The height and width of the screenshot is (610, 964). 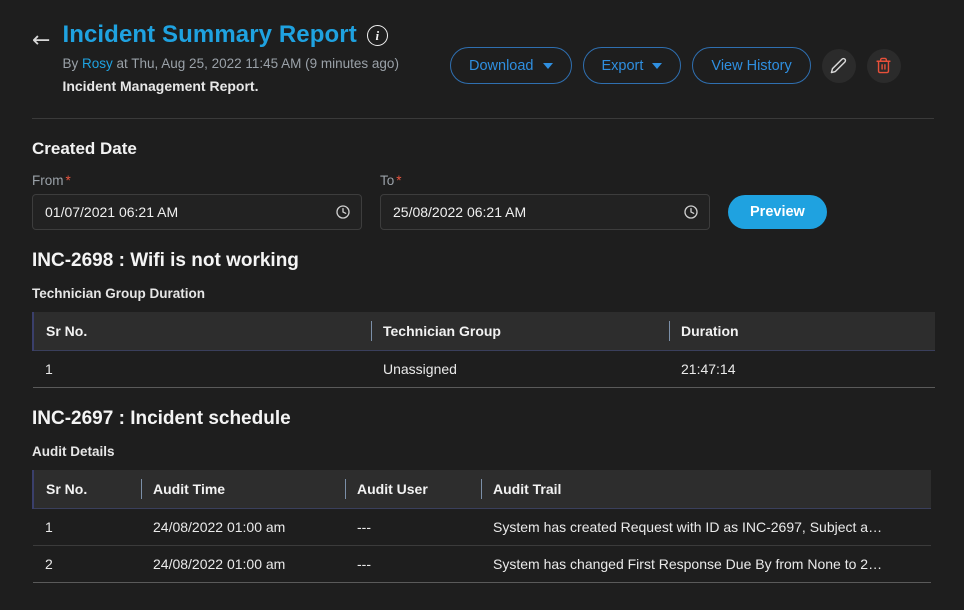 What do you see at coordinates (483, 118) in the screenshot?
I see `header-divider` at bounding box center [483, 118].